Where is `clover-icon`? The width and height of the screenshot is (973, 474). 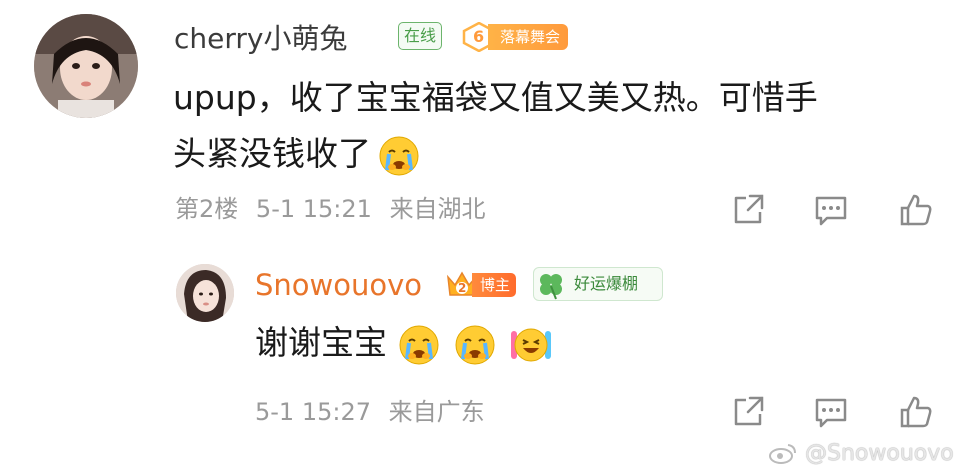 clover-icon is located at coordinates (551, 287).